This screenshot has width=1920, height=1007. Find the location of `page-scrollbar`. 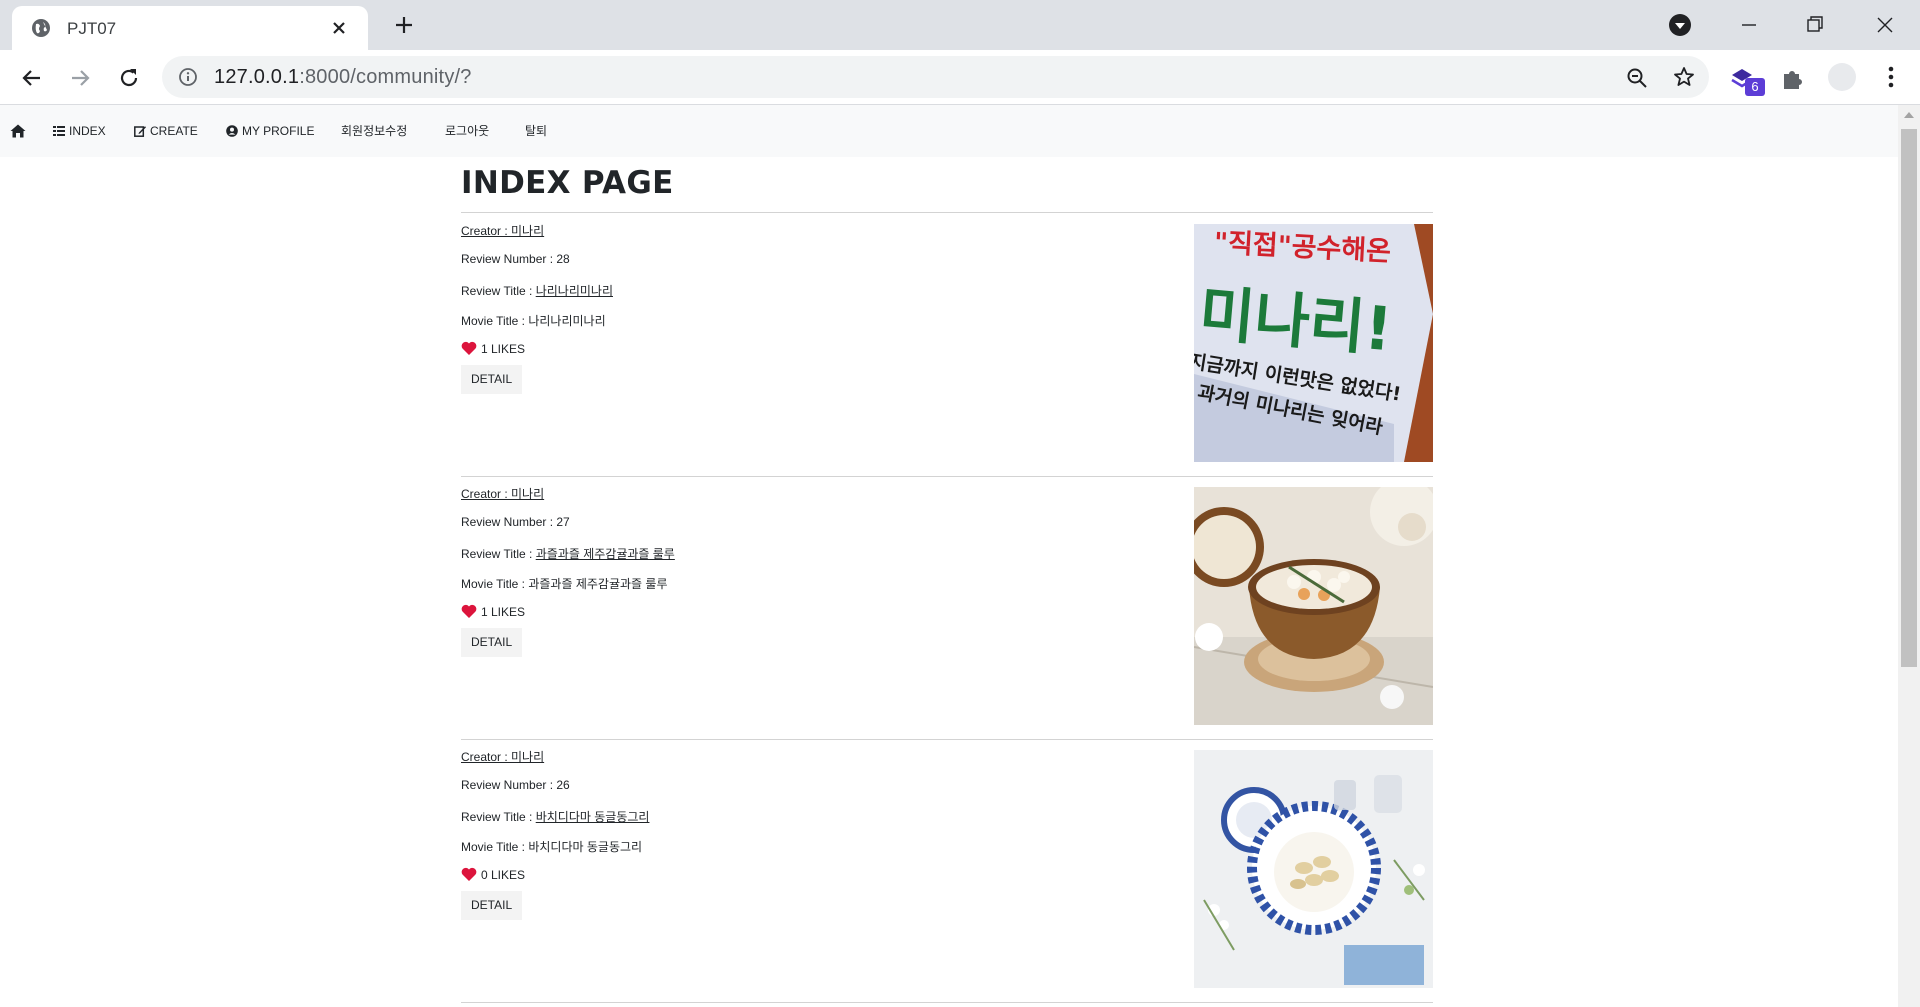

page-scrollbar is located at coordinates (1909, 556).